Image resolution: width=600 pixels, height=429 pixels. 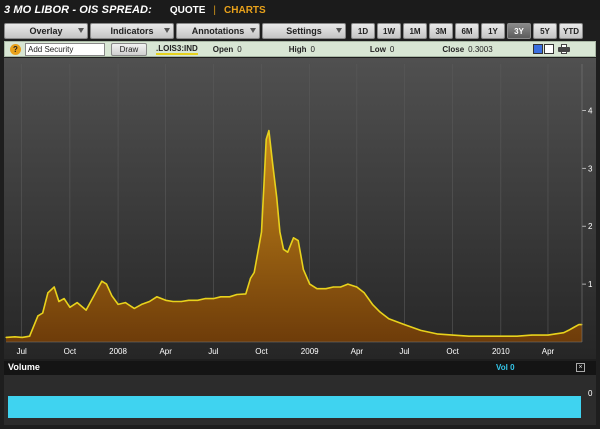 What do you see at coordinates (580, 367) in the screenshot?
I see `close-icon: ×` at bounding box center [580, 367].